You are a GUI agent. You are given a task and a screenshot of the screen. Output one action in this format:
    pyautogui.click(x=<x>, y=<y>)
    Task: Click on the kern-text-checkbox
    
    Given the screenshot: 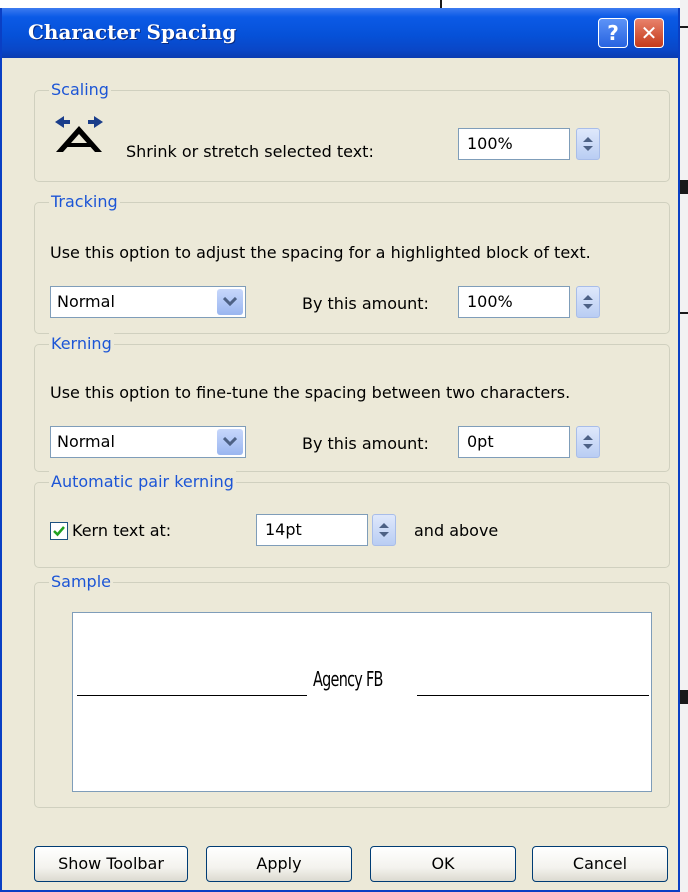 What is the action you would take?
    pyautogui.click(x=59, y=531)
    